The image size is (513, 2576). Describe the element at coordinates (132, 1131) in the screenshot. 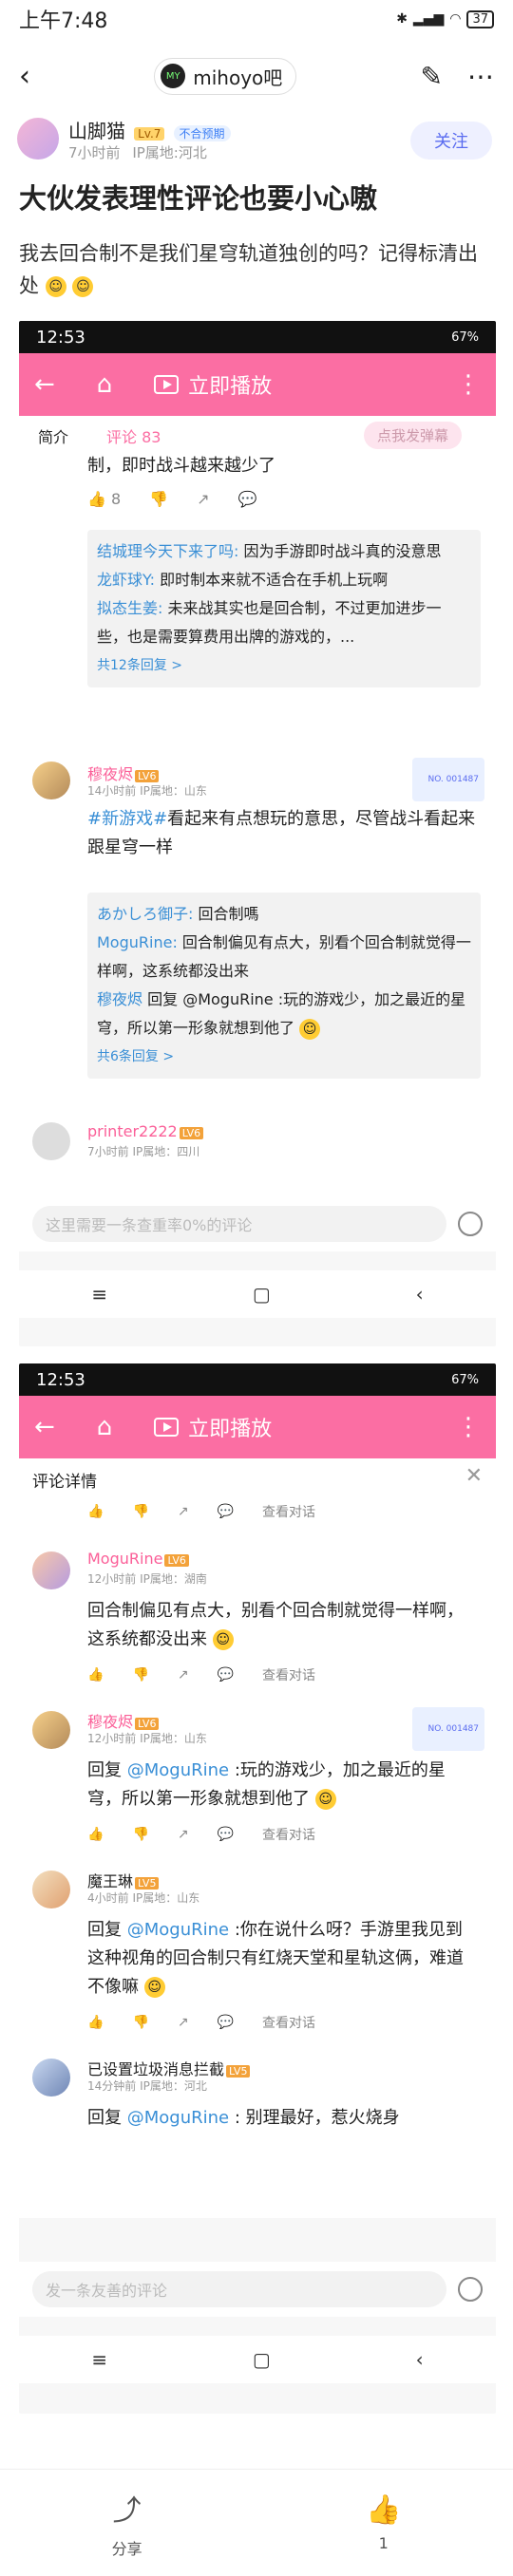

I see `commenter-name: printer2222` at that location.